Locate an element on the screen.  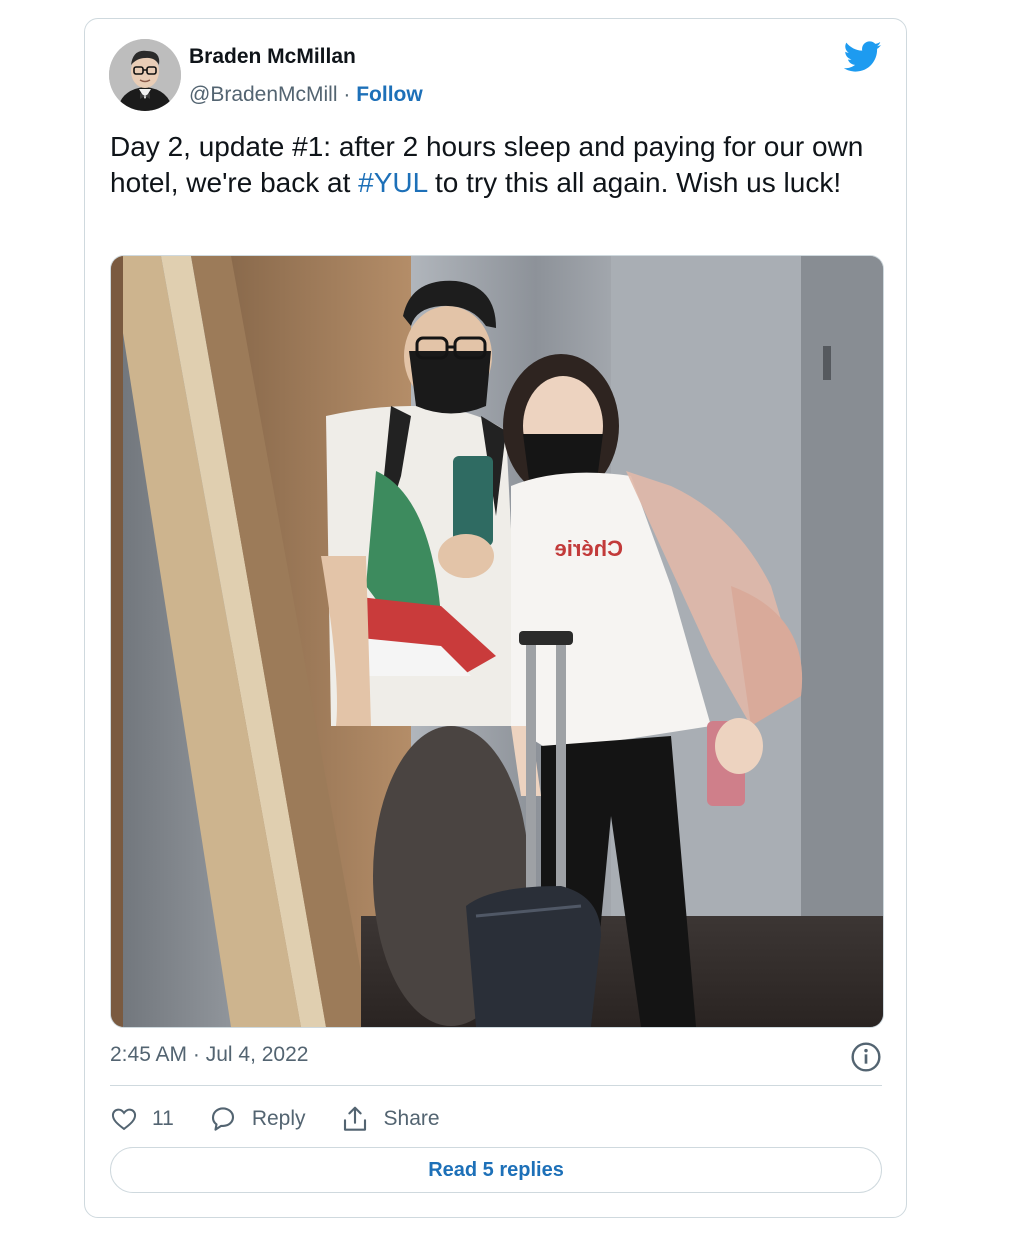
avatar-photo-icon is located at coordinates (145, 75).